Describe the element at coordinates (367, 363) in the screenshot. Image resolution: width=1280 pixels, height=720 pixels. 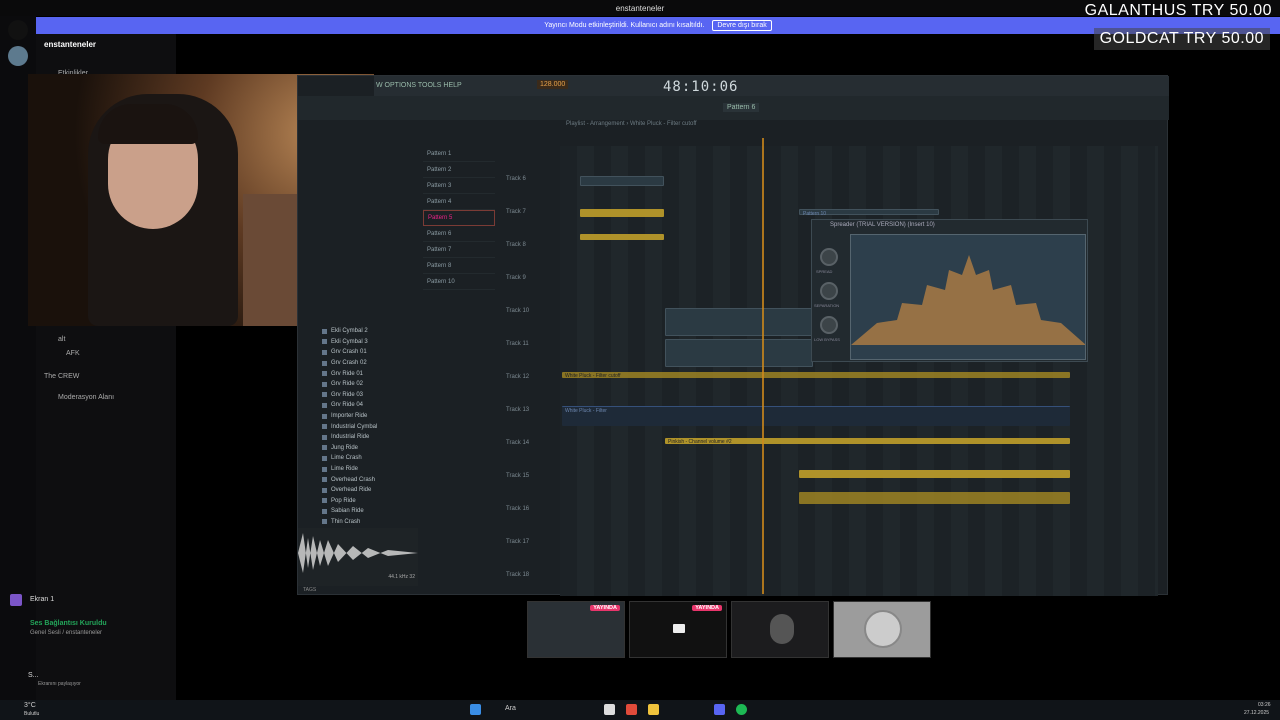
I see `browser-item: Grv Crash 02` at that location.